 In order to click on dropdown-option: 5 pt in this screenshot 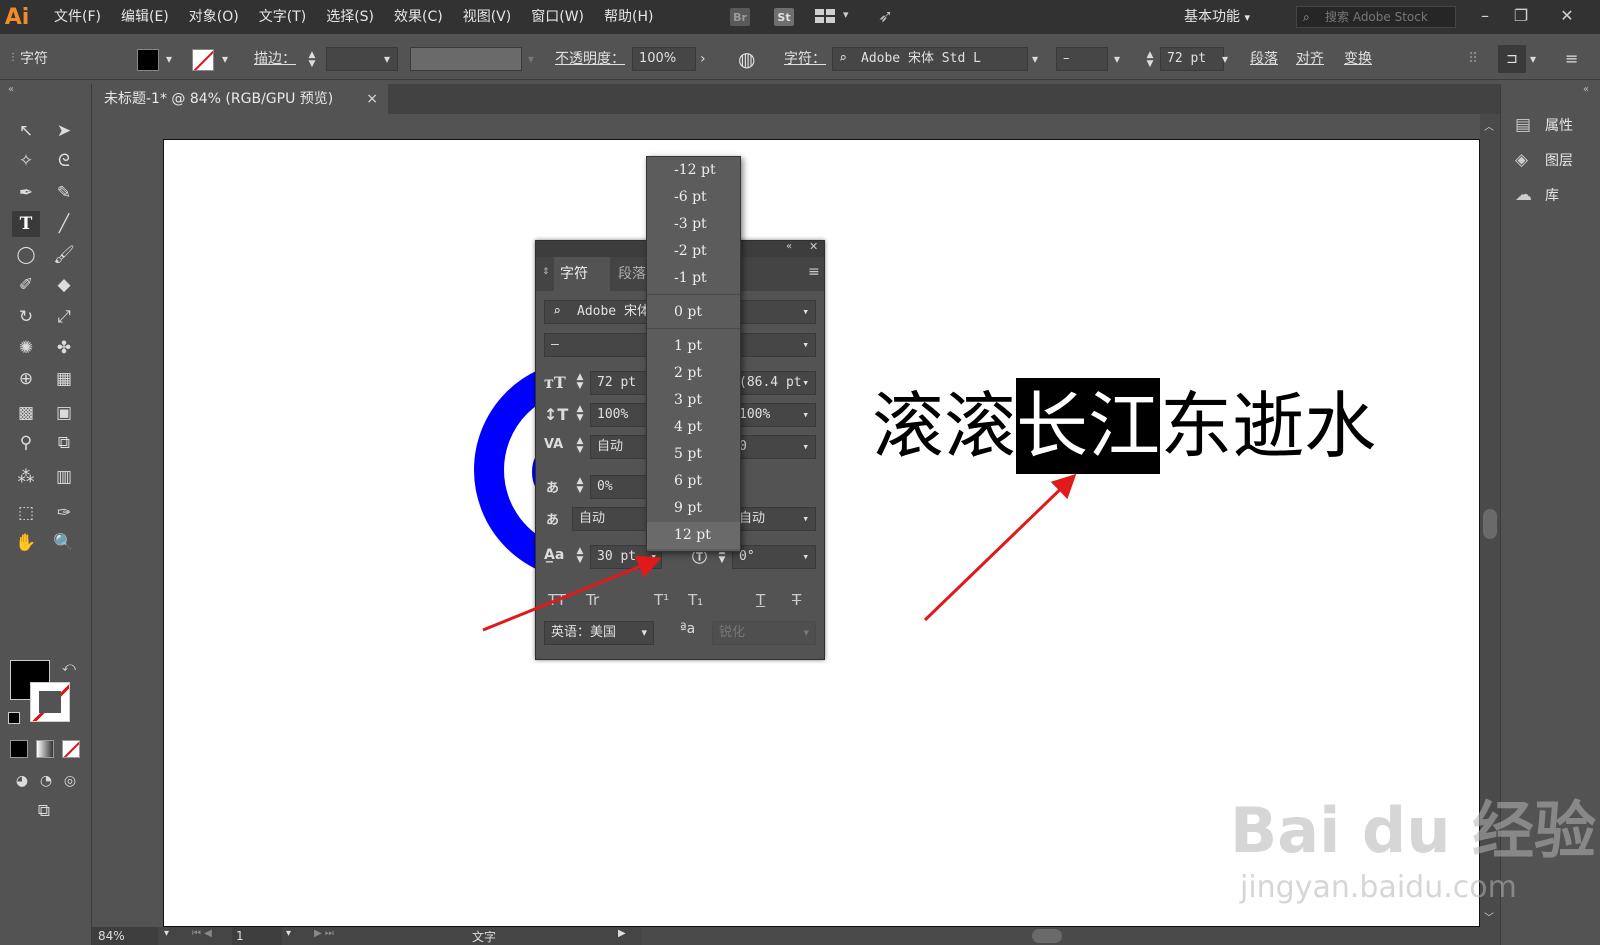, I will do `click(693, 454)`.